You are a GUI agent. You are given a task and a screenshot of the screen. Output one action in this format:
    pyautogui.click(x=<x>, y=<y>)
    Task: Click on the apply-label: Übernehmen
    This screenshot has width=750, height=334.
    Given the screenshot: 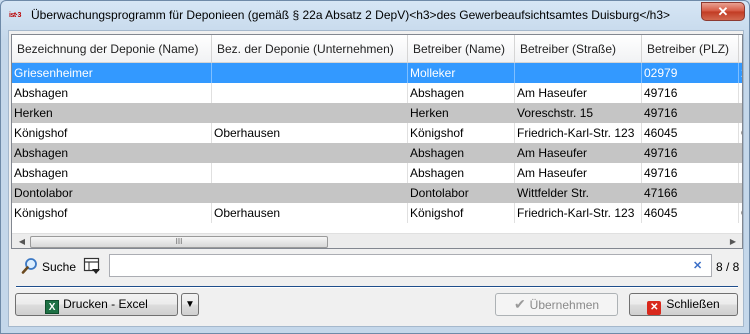 What is the action you would take?
    pyautogui.click(x=564, y=305)
    